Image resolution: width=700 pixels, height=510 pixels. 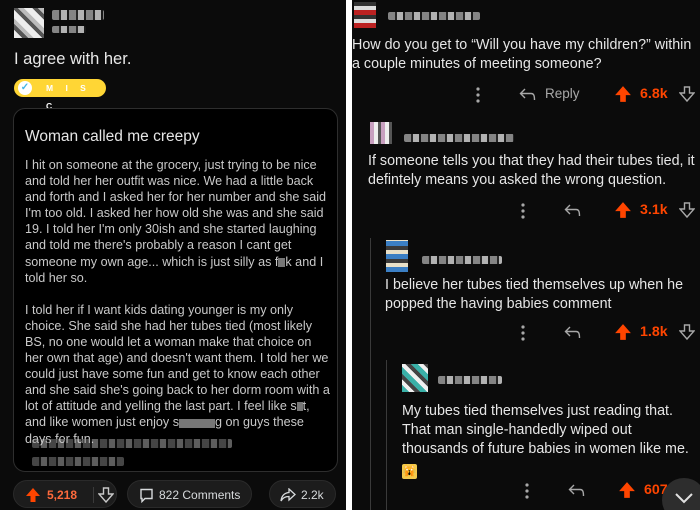 What do you see at coordinates (69, 29) in the screenshot?
I see `redacted-meta` at bounding box center [69, 29].